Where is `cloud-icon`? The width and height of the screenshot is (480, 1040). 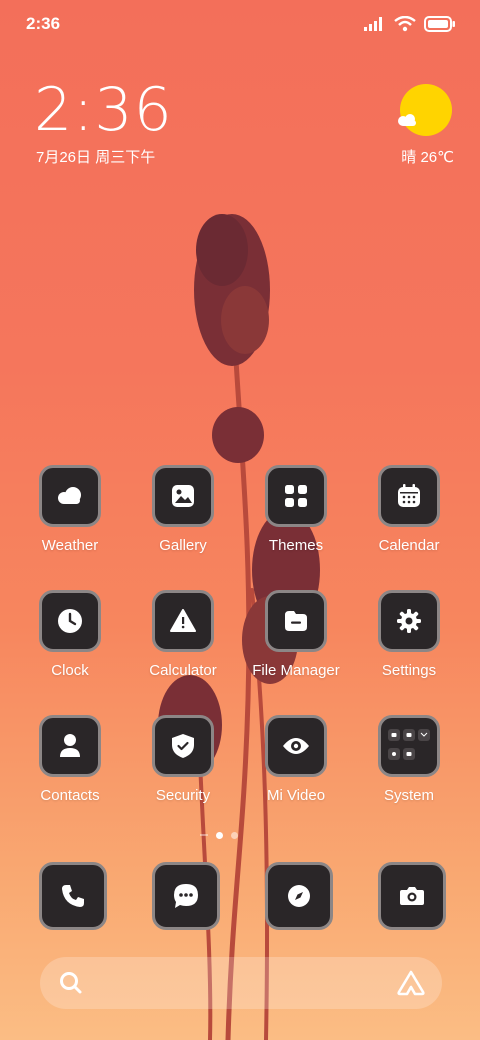
cloud-icon is located at coordinates (407, 120).